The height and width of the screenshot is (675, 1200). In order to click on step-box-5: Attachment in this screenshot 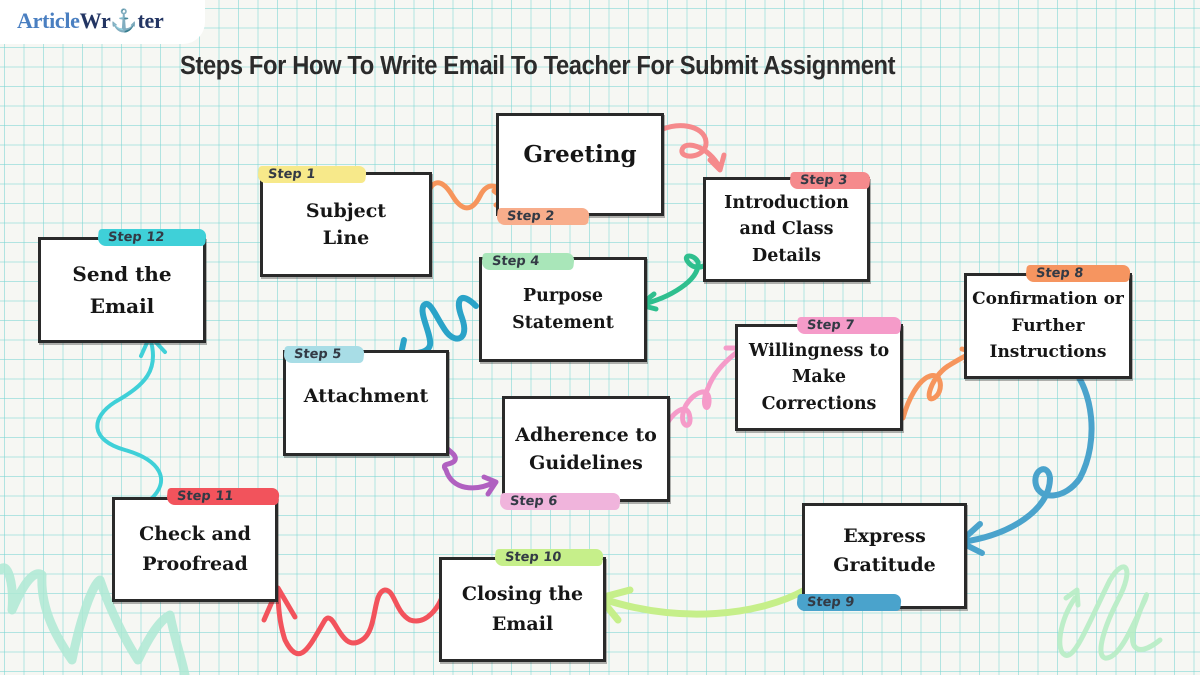, I will do `click(366, 403)`.